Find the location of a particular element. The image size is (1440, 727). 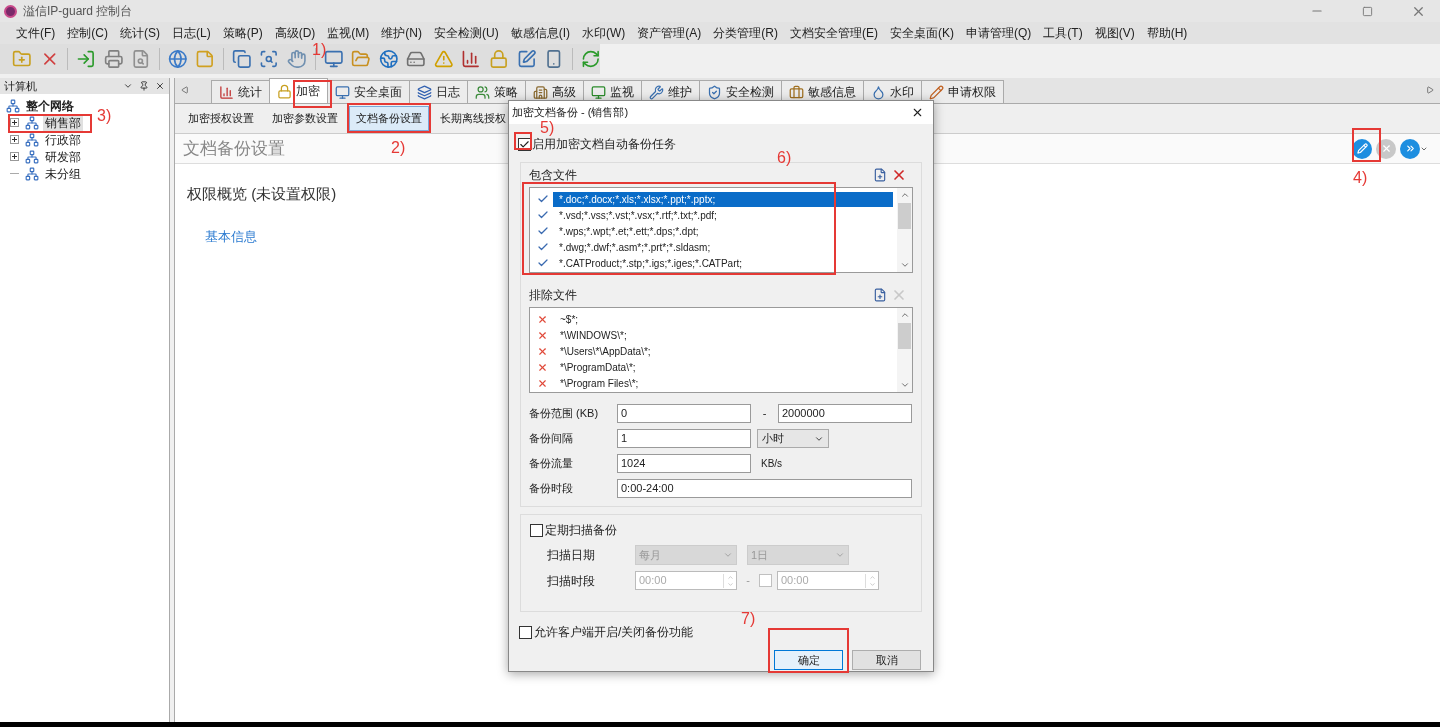

menu-item: 日志(L) is located at coordinates (191, 33).